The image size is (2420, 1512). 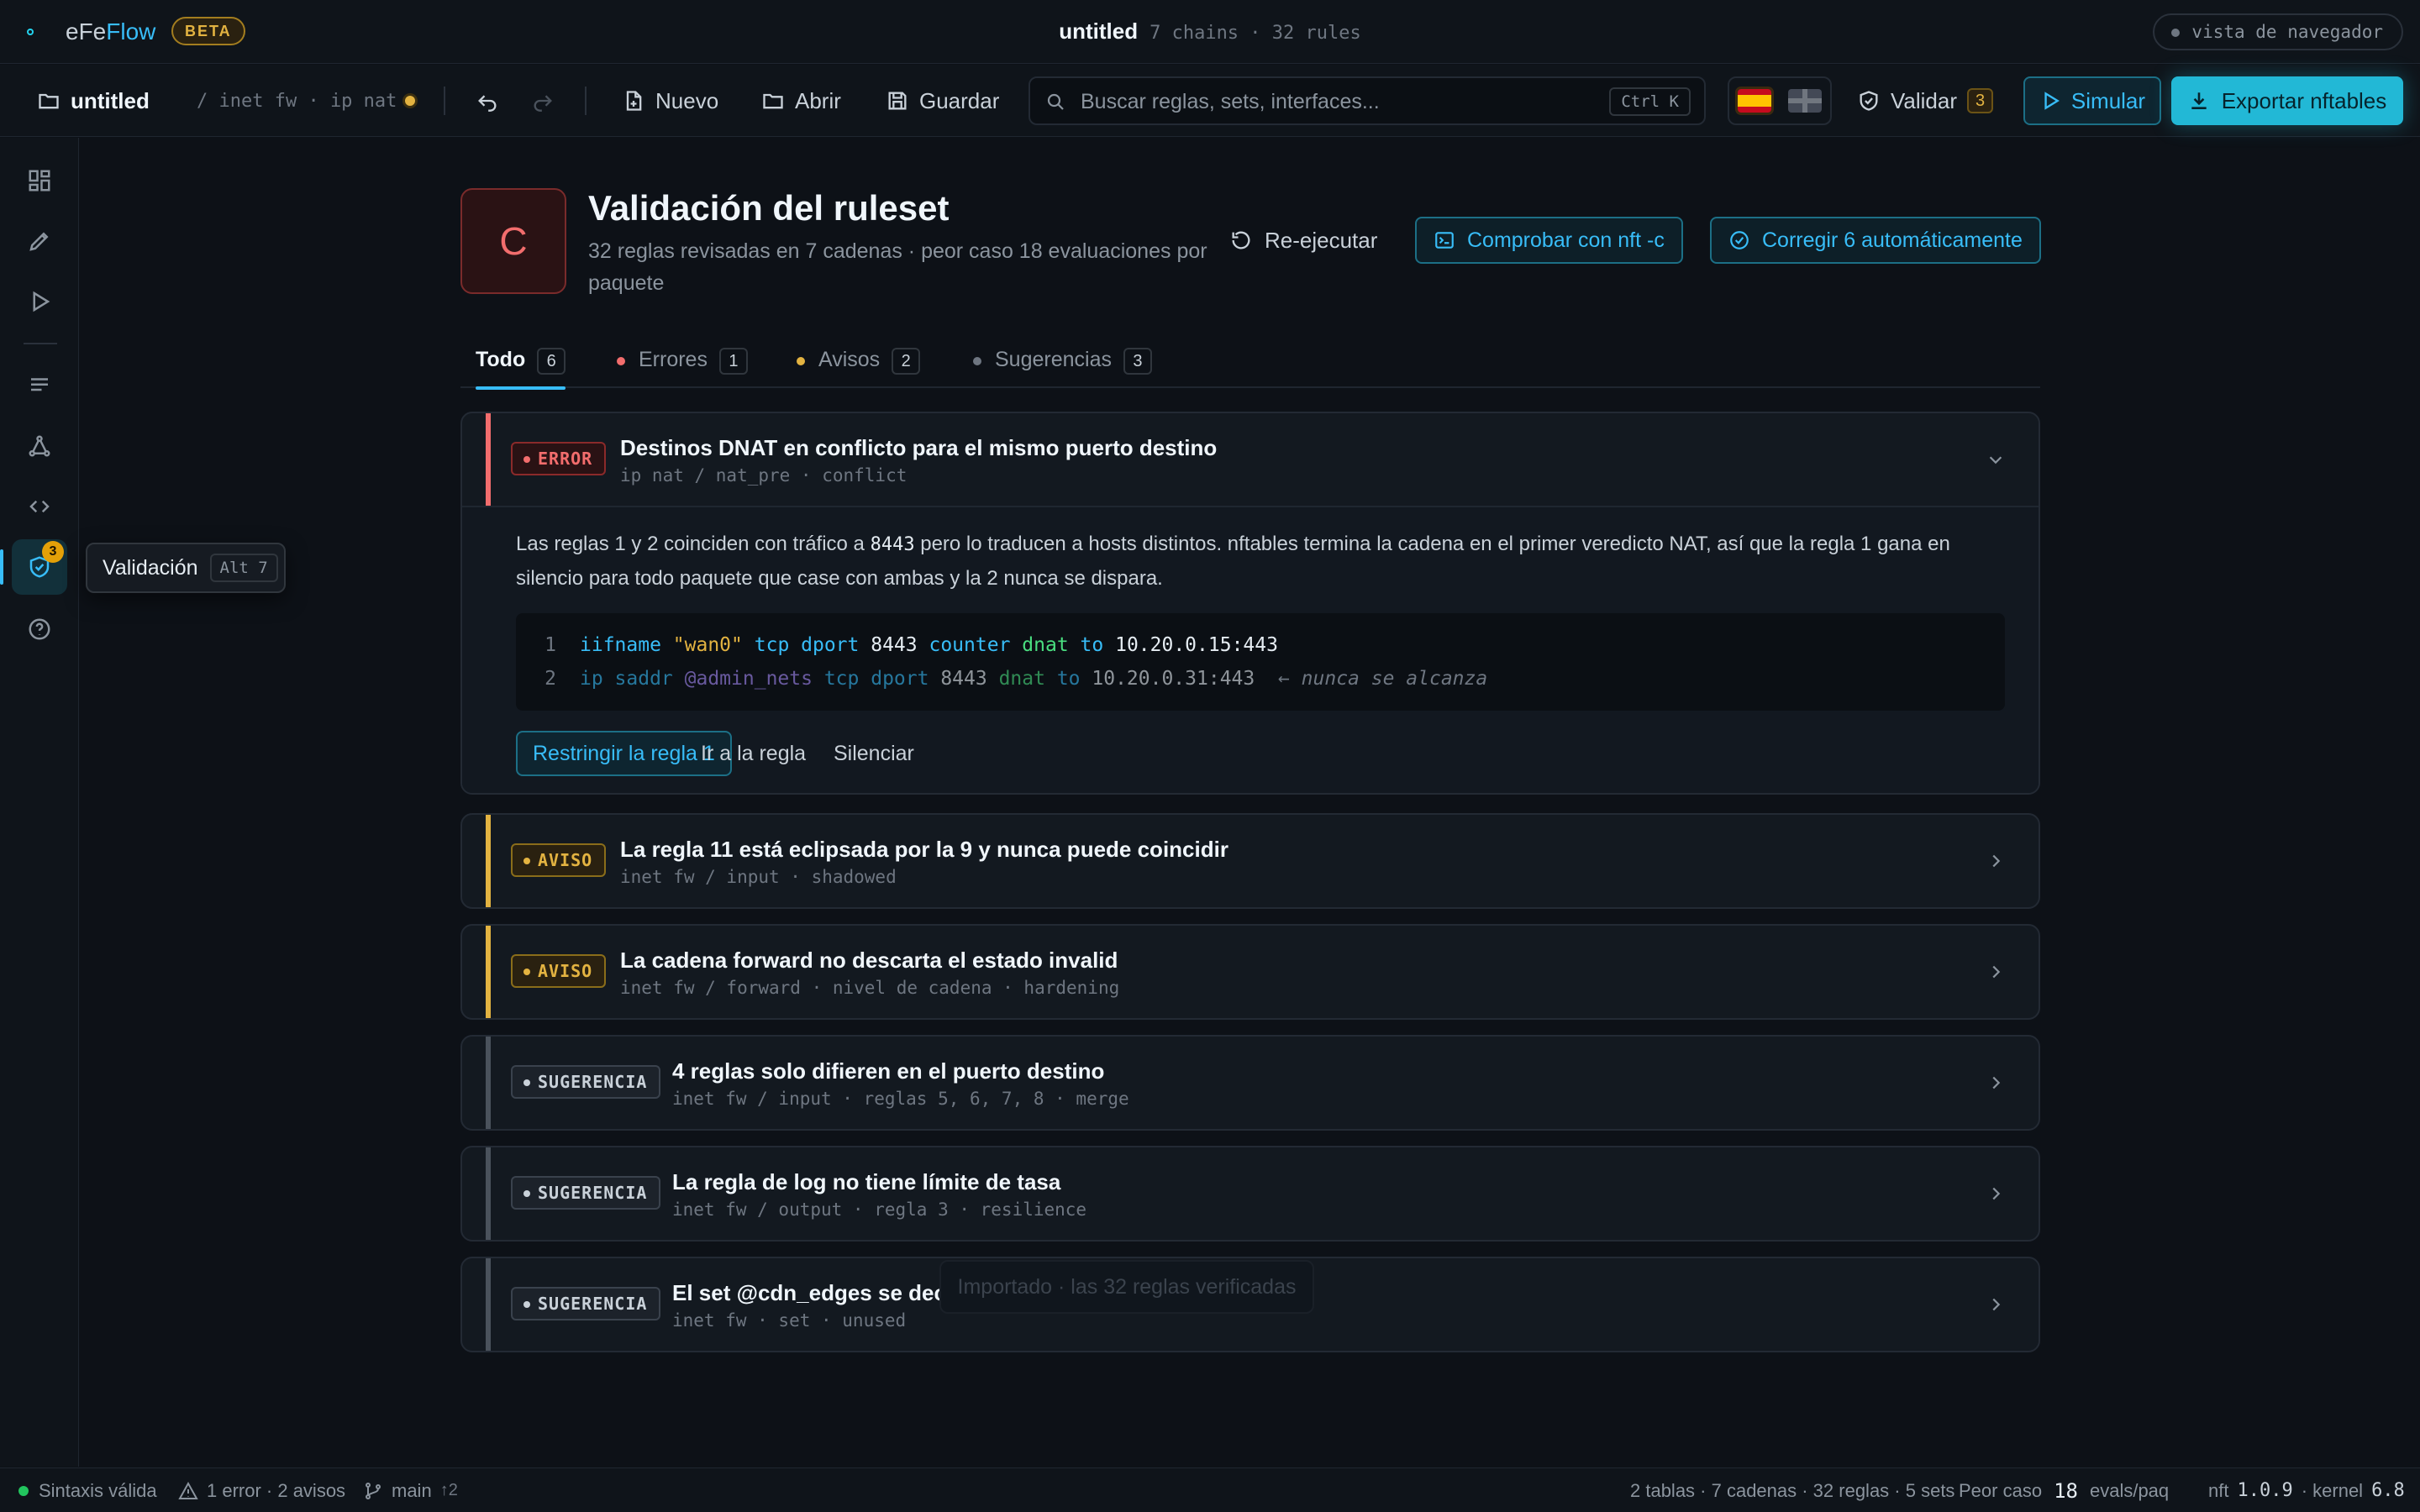 What do you see at coordinates (374, 1490) in the screenshot?
I see `git-branch-icon` at bounding box center [374, 1490].